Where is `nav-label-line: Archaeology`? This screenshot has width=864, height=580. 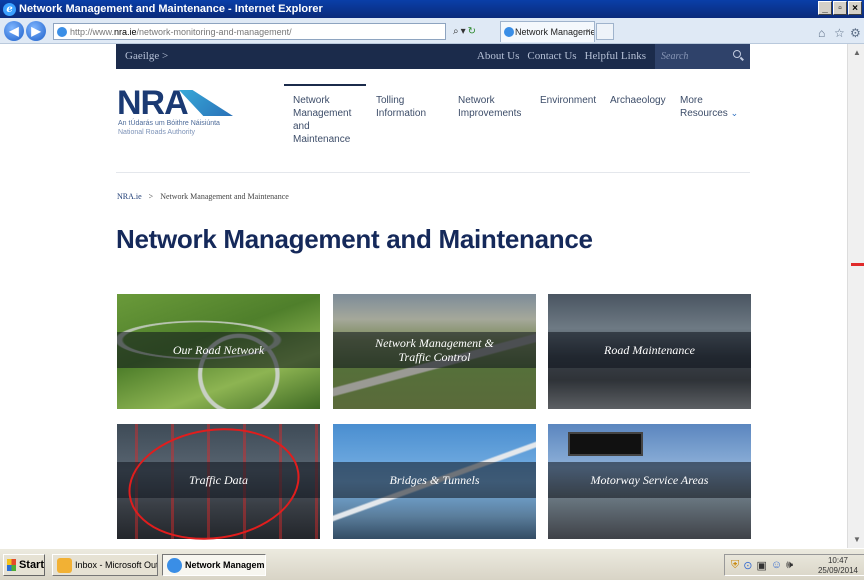 nav-label-line: Archaeology is located at coordinates (638, 100).